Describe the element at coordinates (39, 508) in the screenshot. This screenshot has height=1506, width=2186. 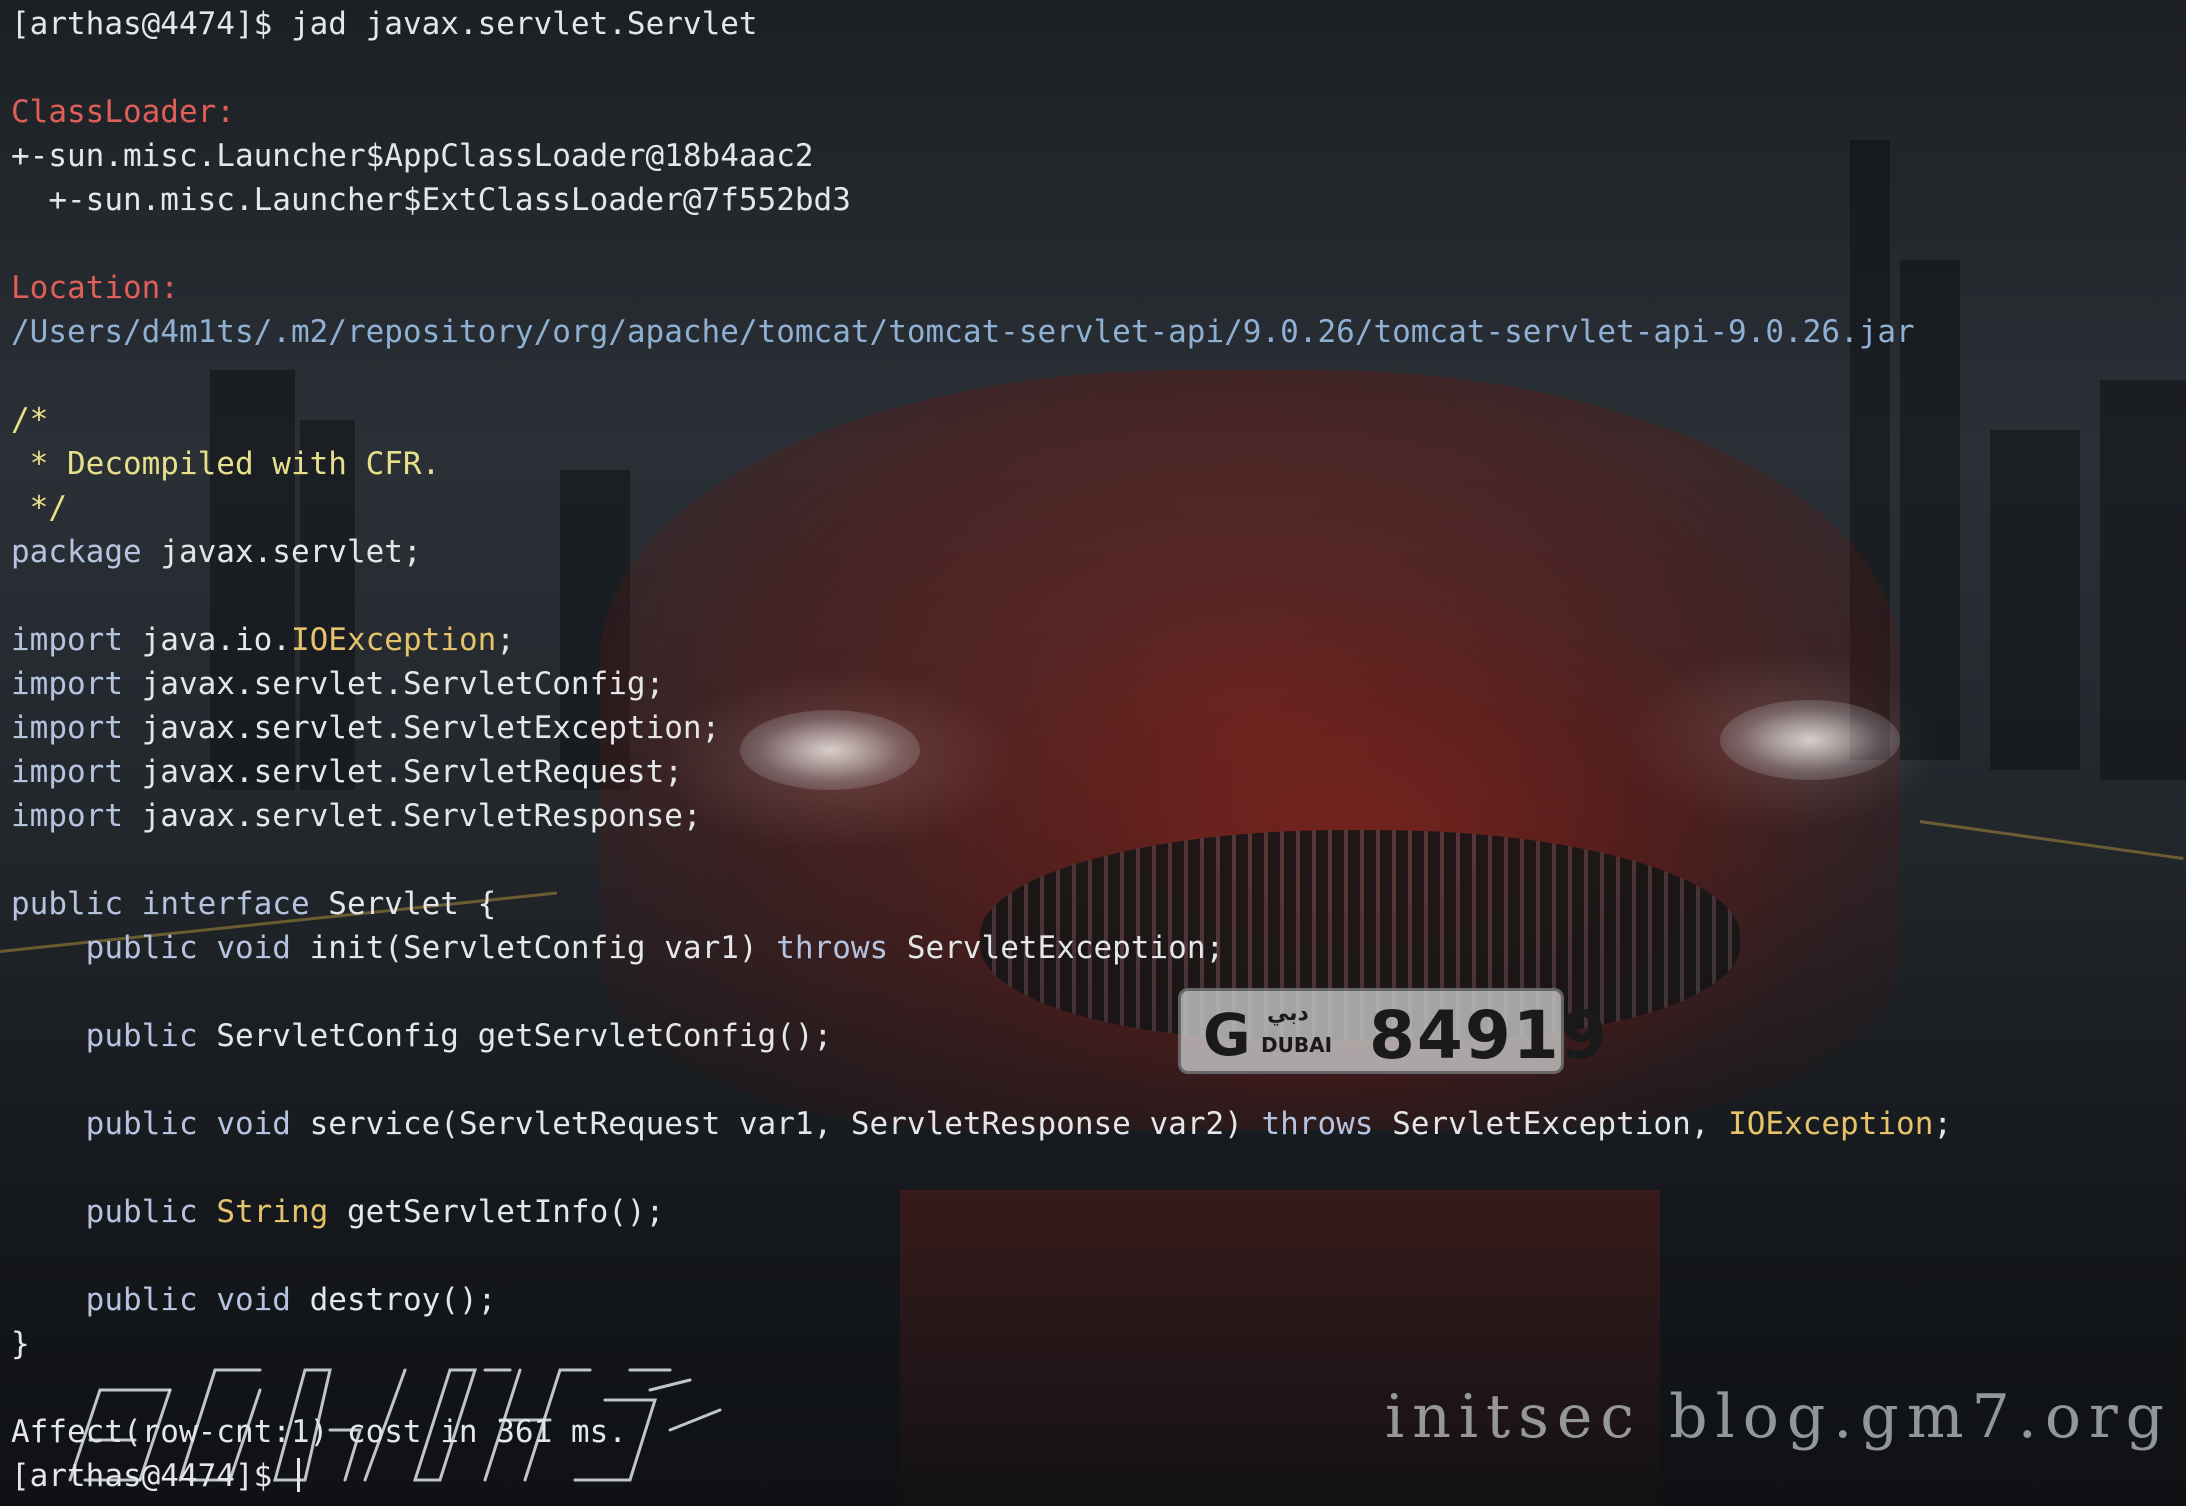
I see `comment-close: */` at that location.